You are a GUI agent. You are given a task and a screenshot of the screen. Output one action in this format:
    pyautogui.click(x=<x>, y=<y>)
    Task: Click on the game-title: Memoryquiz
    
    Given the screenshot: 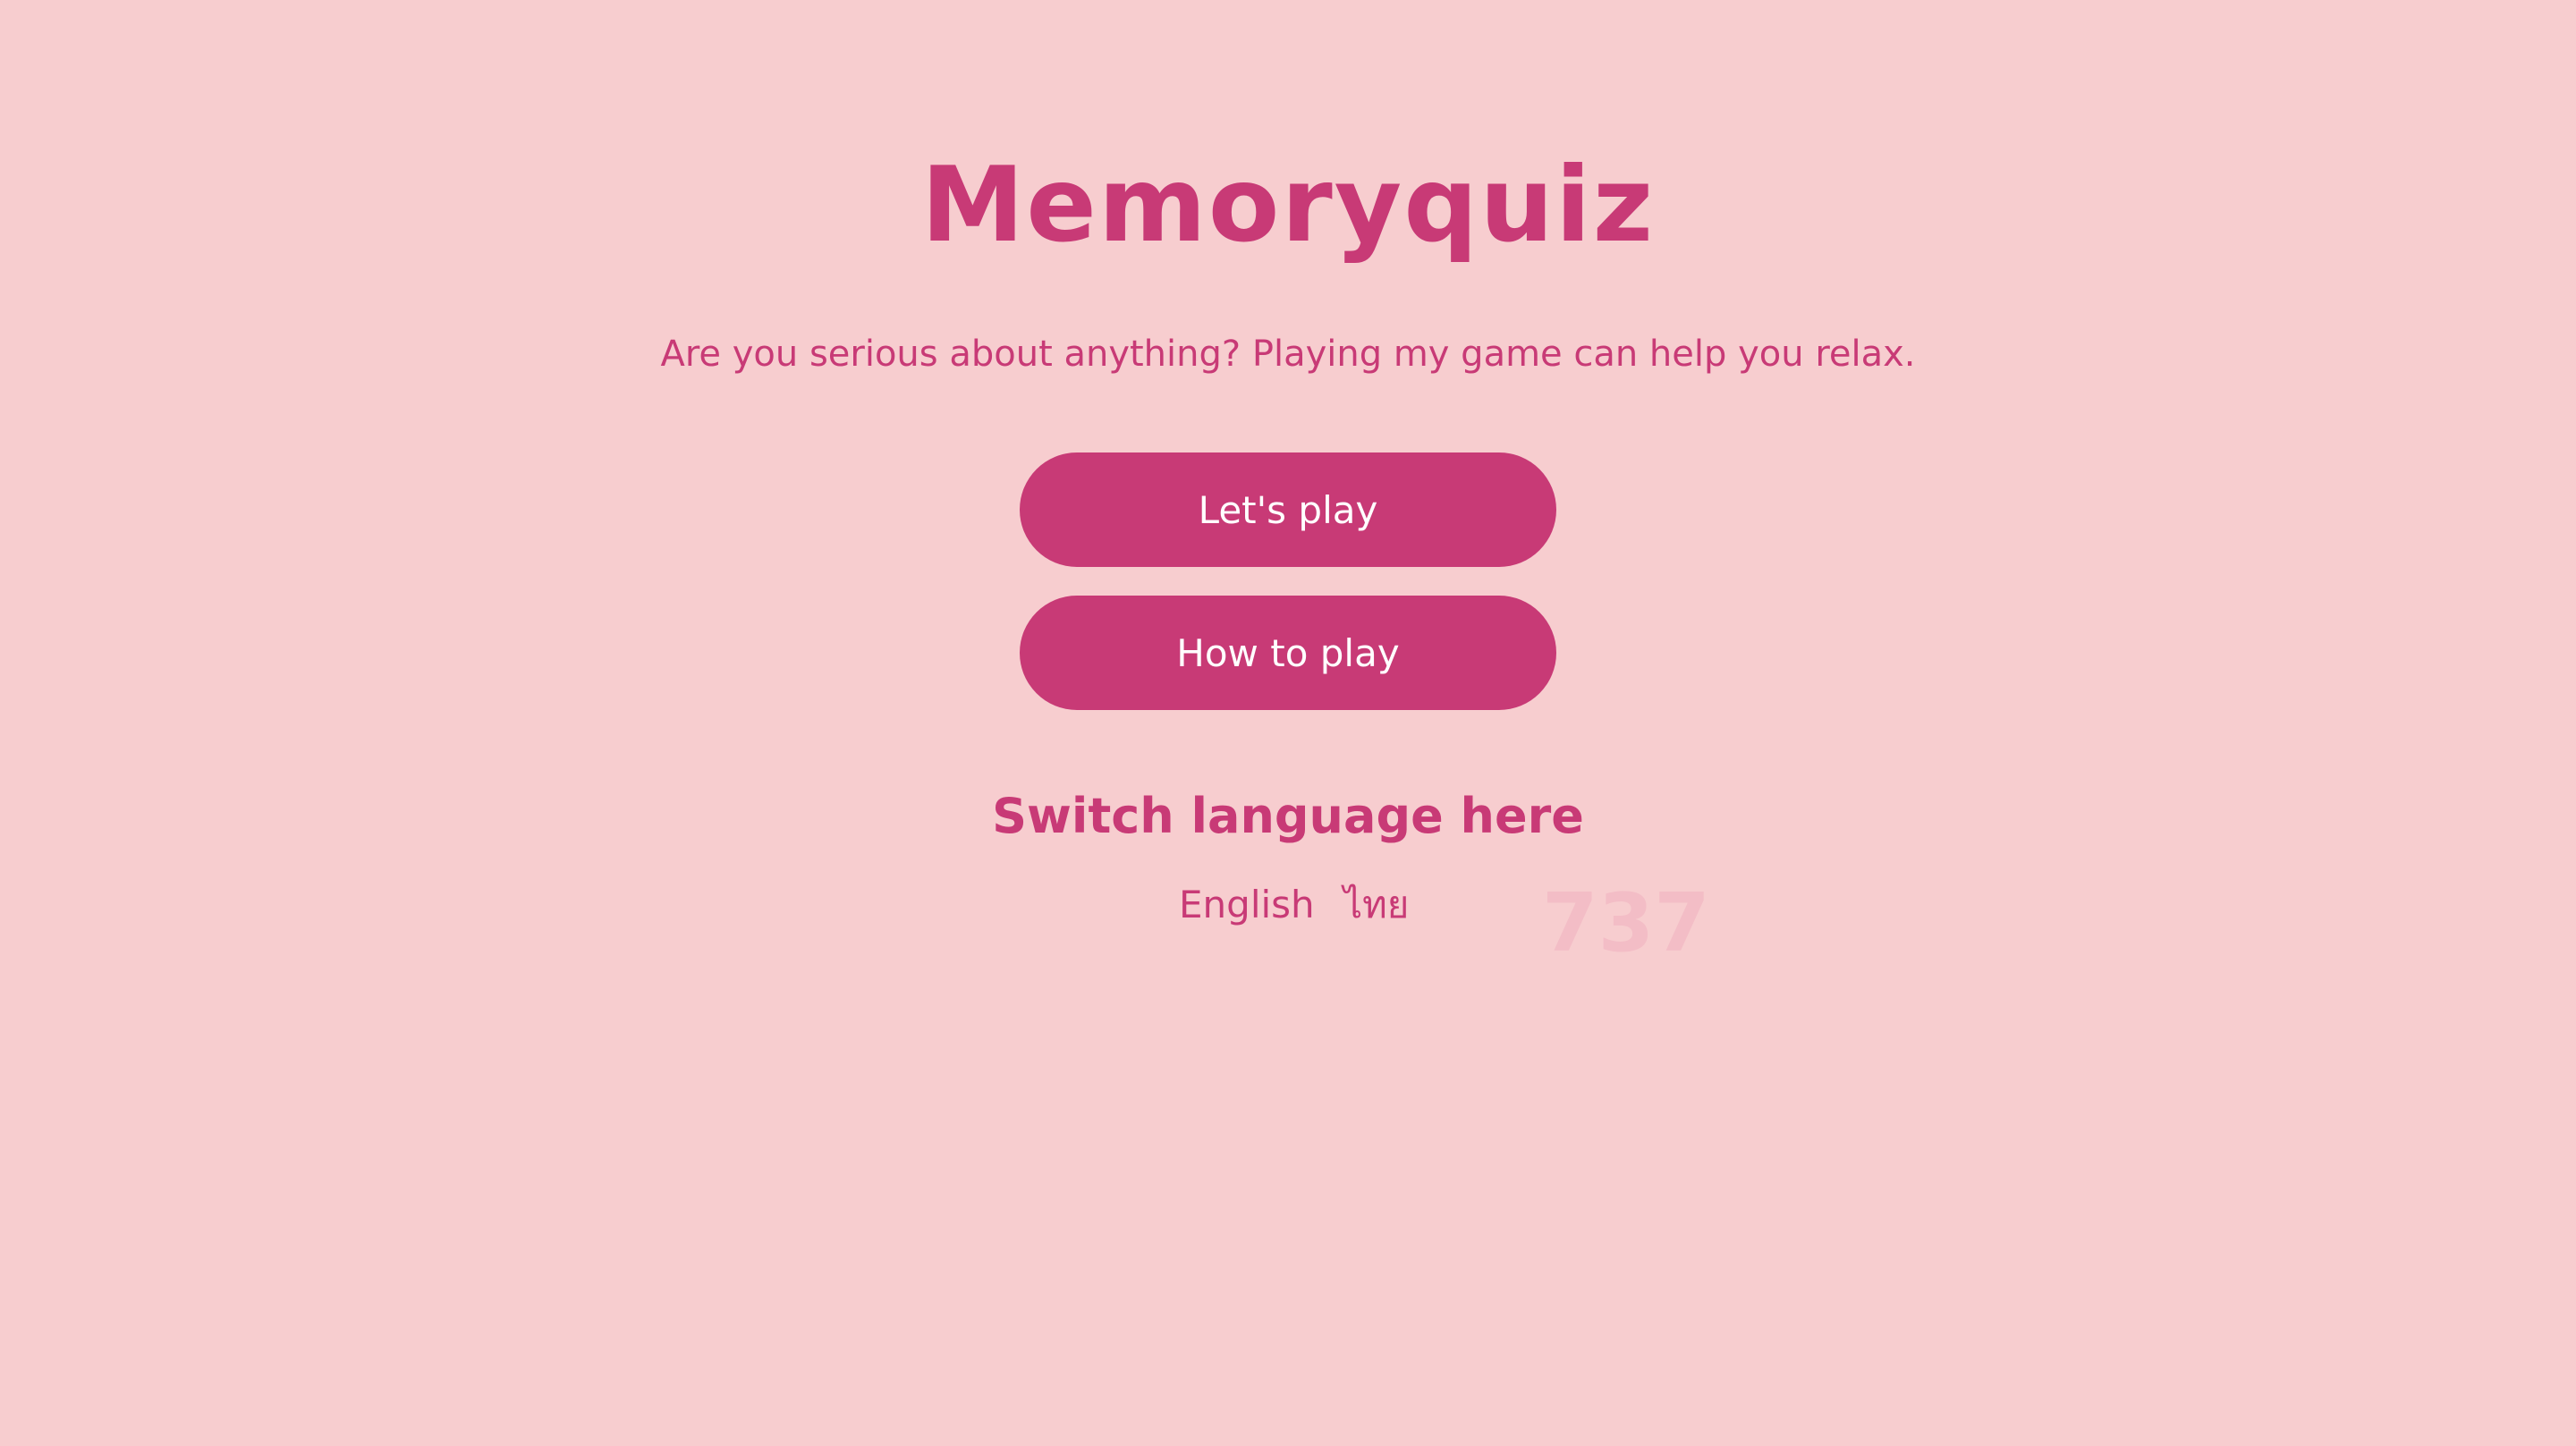 What is the action you would take?
    pyautogui.click(x=1288, y=206)
    